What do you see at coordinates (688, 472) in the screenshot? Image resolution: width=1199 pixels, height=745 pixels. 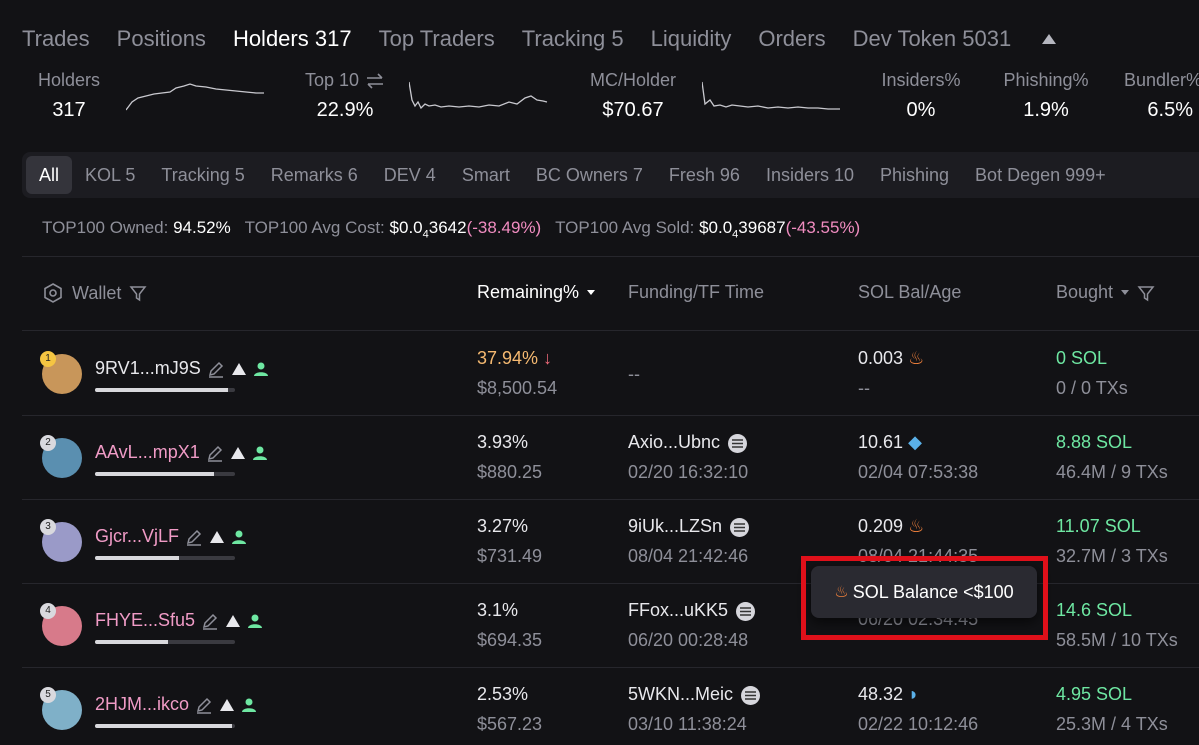 I see `funding-time: 02/20 16:32:10` at bounding box center [688, 472].